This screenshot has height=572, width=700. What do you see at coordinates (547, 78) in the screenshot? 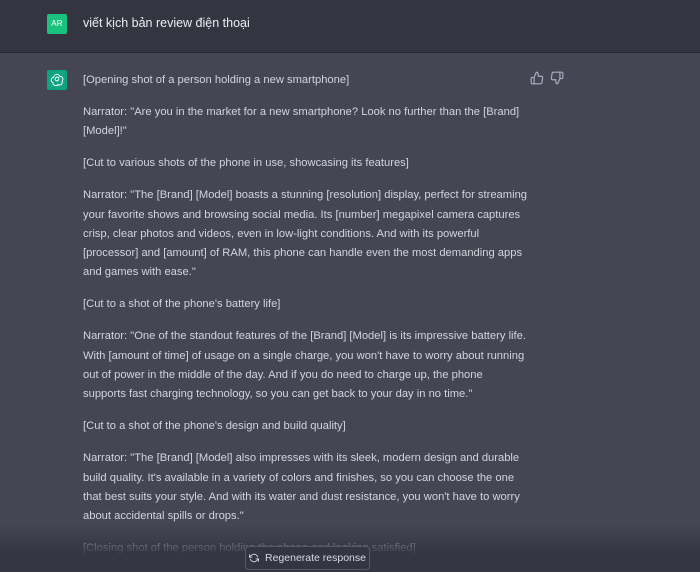
I see `feedback-buttons` at bounding box center [547, 78].